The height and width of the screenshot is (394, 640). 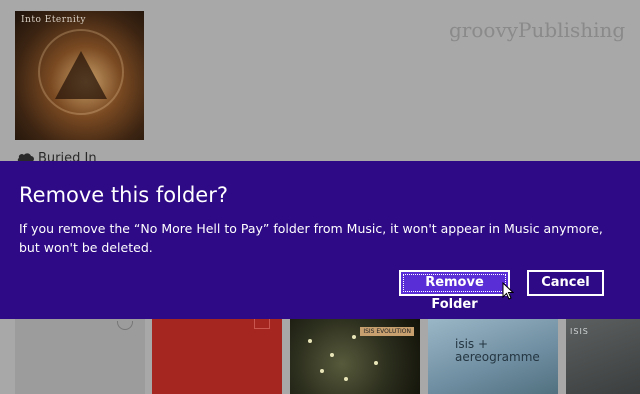 I want to click on dialog-title: Remove this folder?, so click(x=123, y=195).